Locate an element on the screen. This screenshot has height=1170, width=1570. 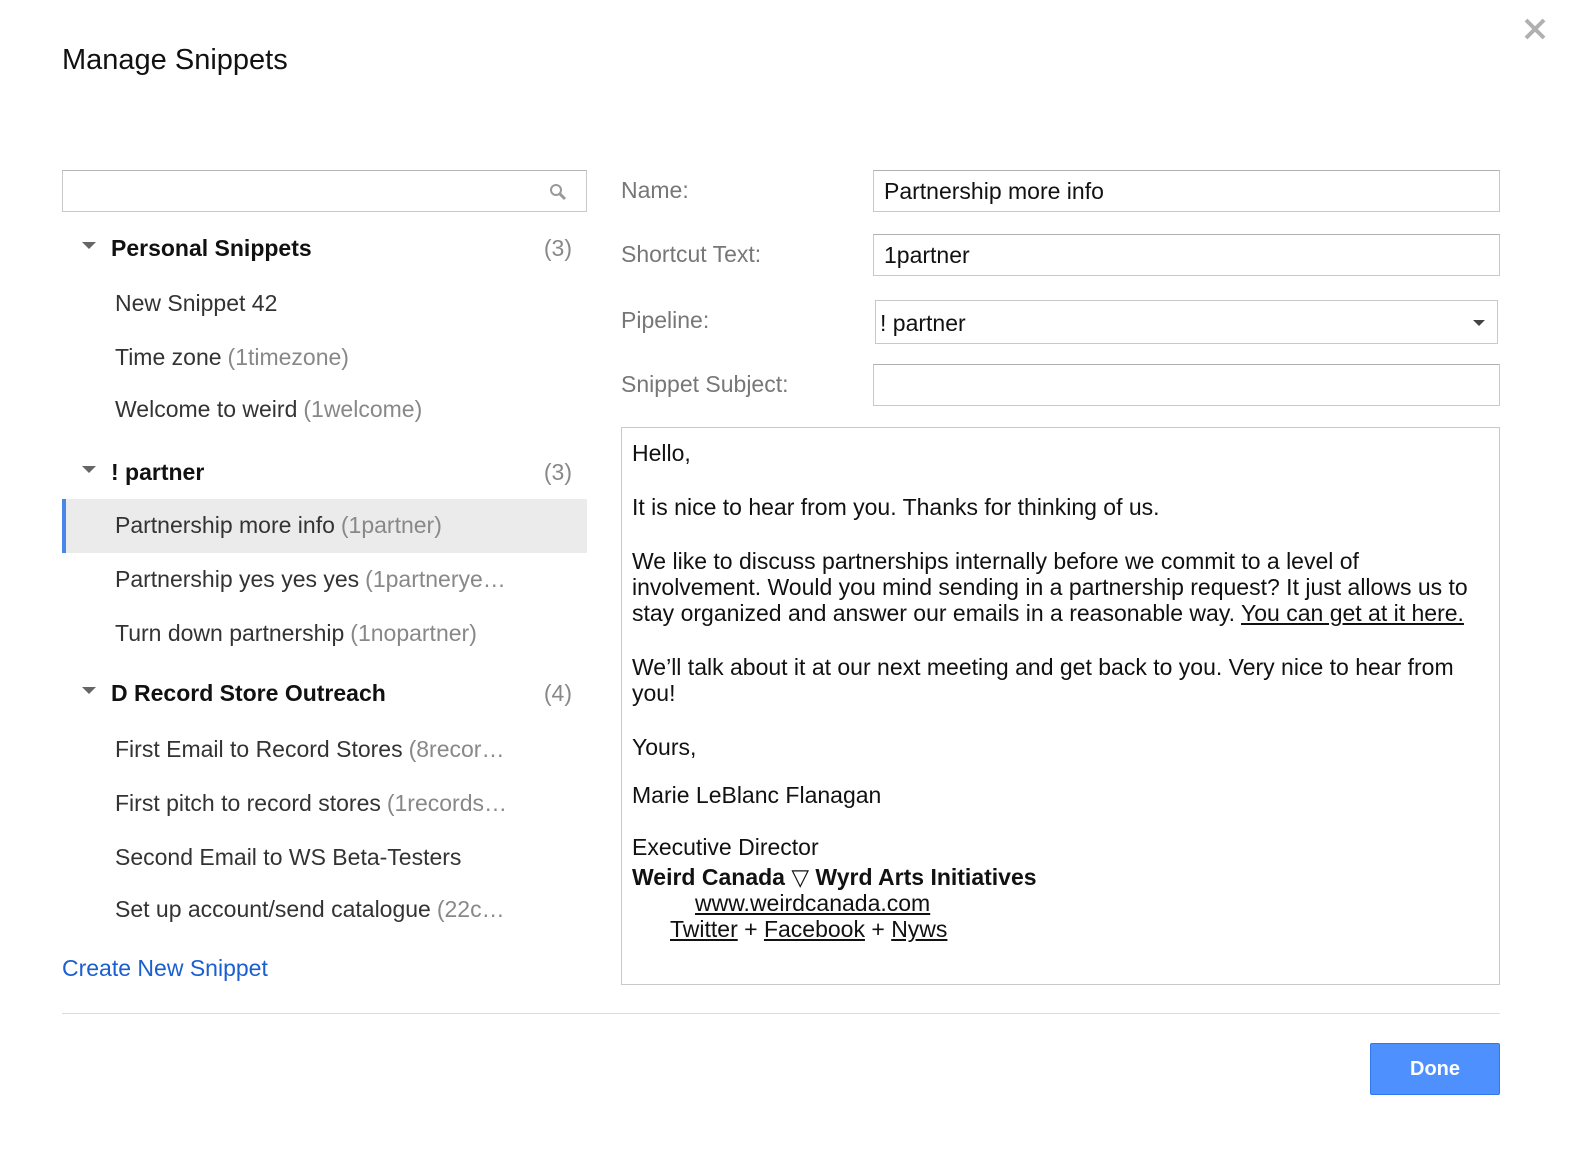
group-name: ! partner is located at coordinates (158, 472).